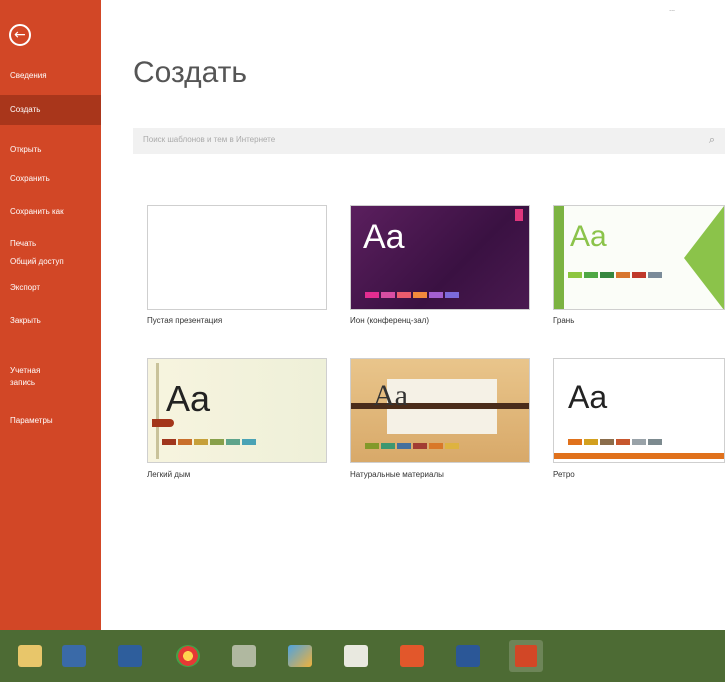 This screenshot has height=682, width=725. I want to click on chrome-icon, so click(188, 656).